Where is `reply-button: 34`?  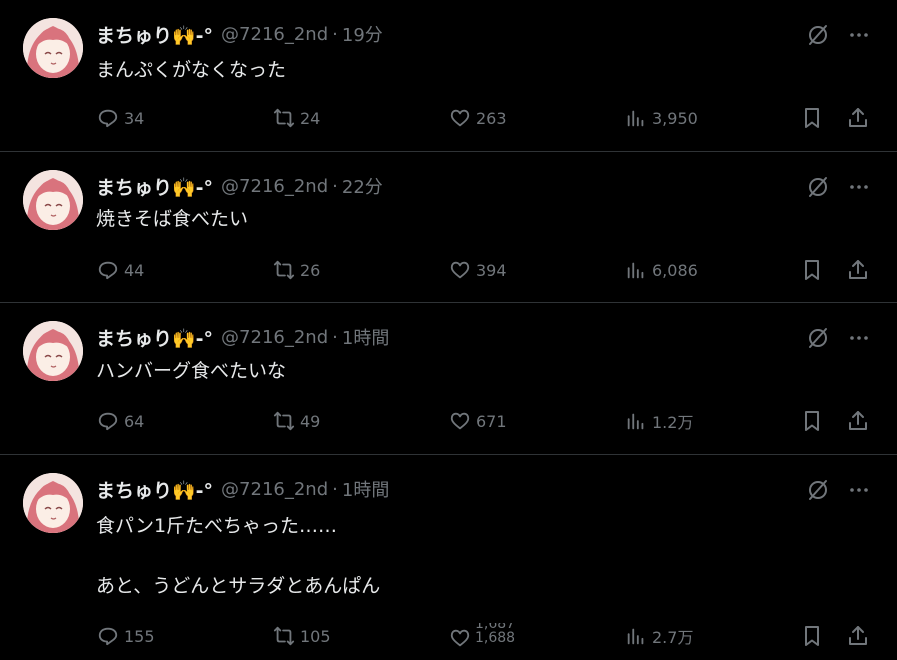 reply-button: 34 is located at coordinates (120, 118).